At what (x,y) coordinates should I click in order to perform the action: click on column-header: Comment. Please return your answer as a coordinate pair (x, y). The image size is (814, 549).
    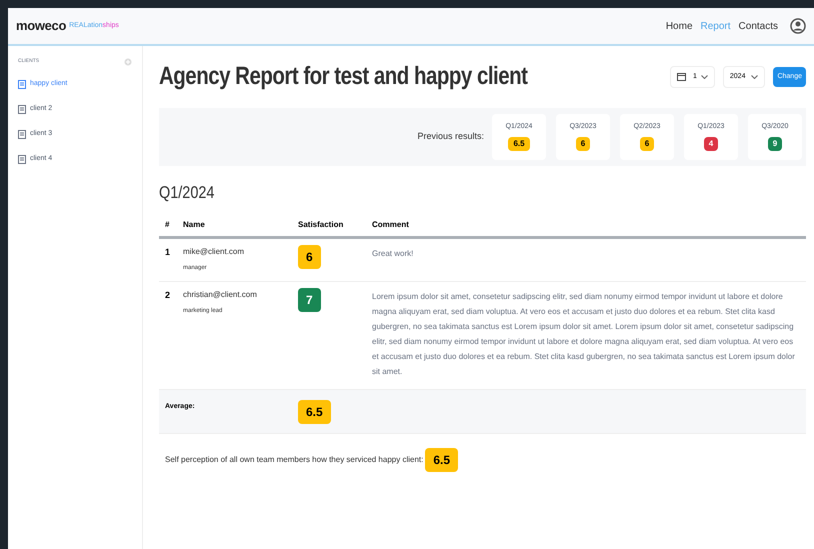
    Looking at the image, I should click on (586, 226).